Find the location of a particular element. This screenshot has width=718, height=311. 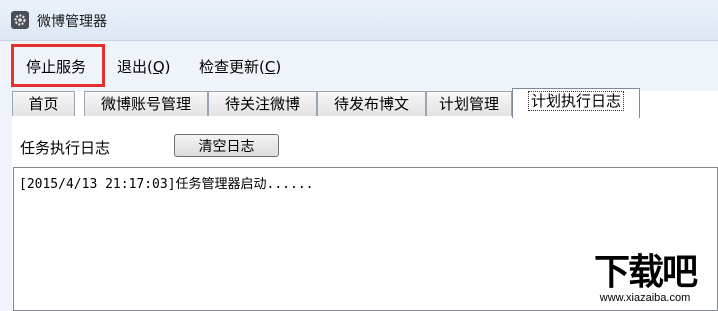

tab-plan-log: 计划执行日志 is located at coordinates (576, 103).